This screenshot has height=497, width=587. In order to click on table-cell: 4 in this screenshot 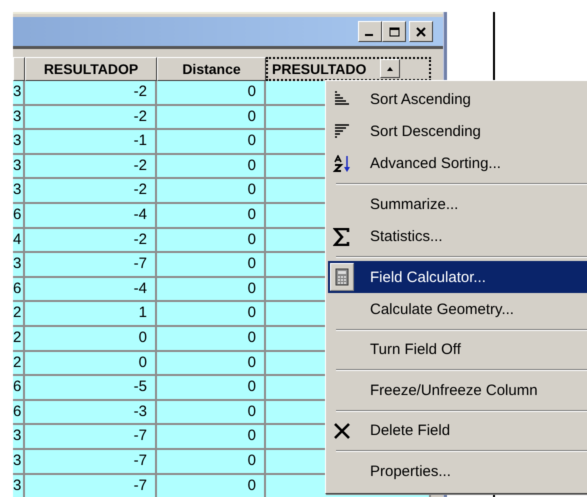, I will do `click(19, 241)`.